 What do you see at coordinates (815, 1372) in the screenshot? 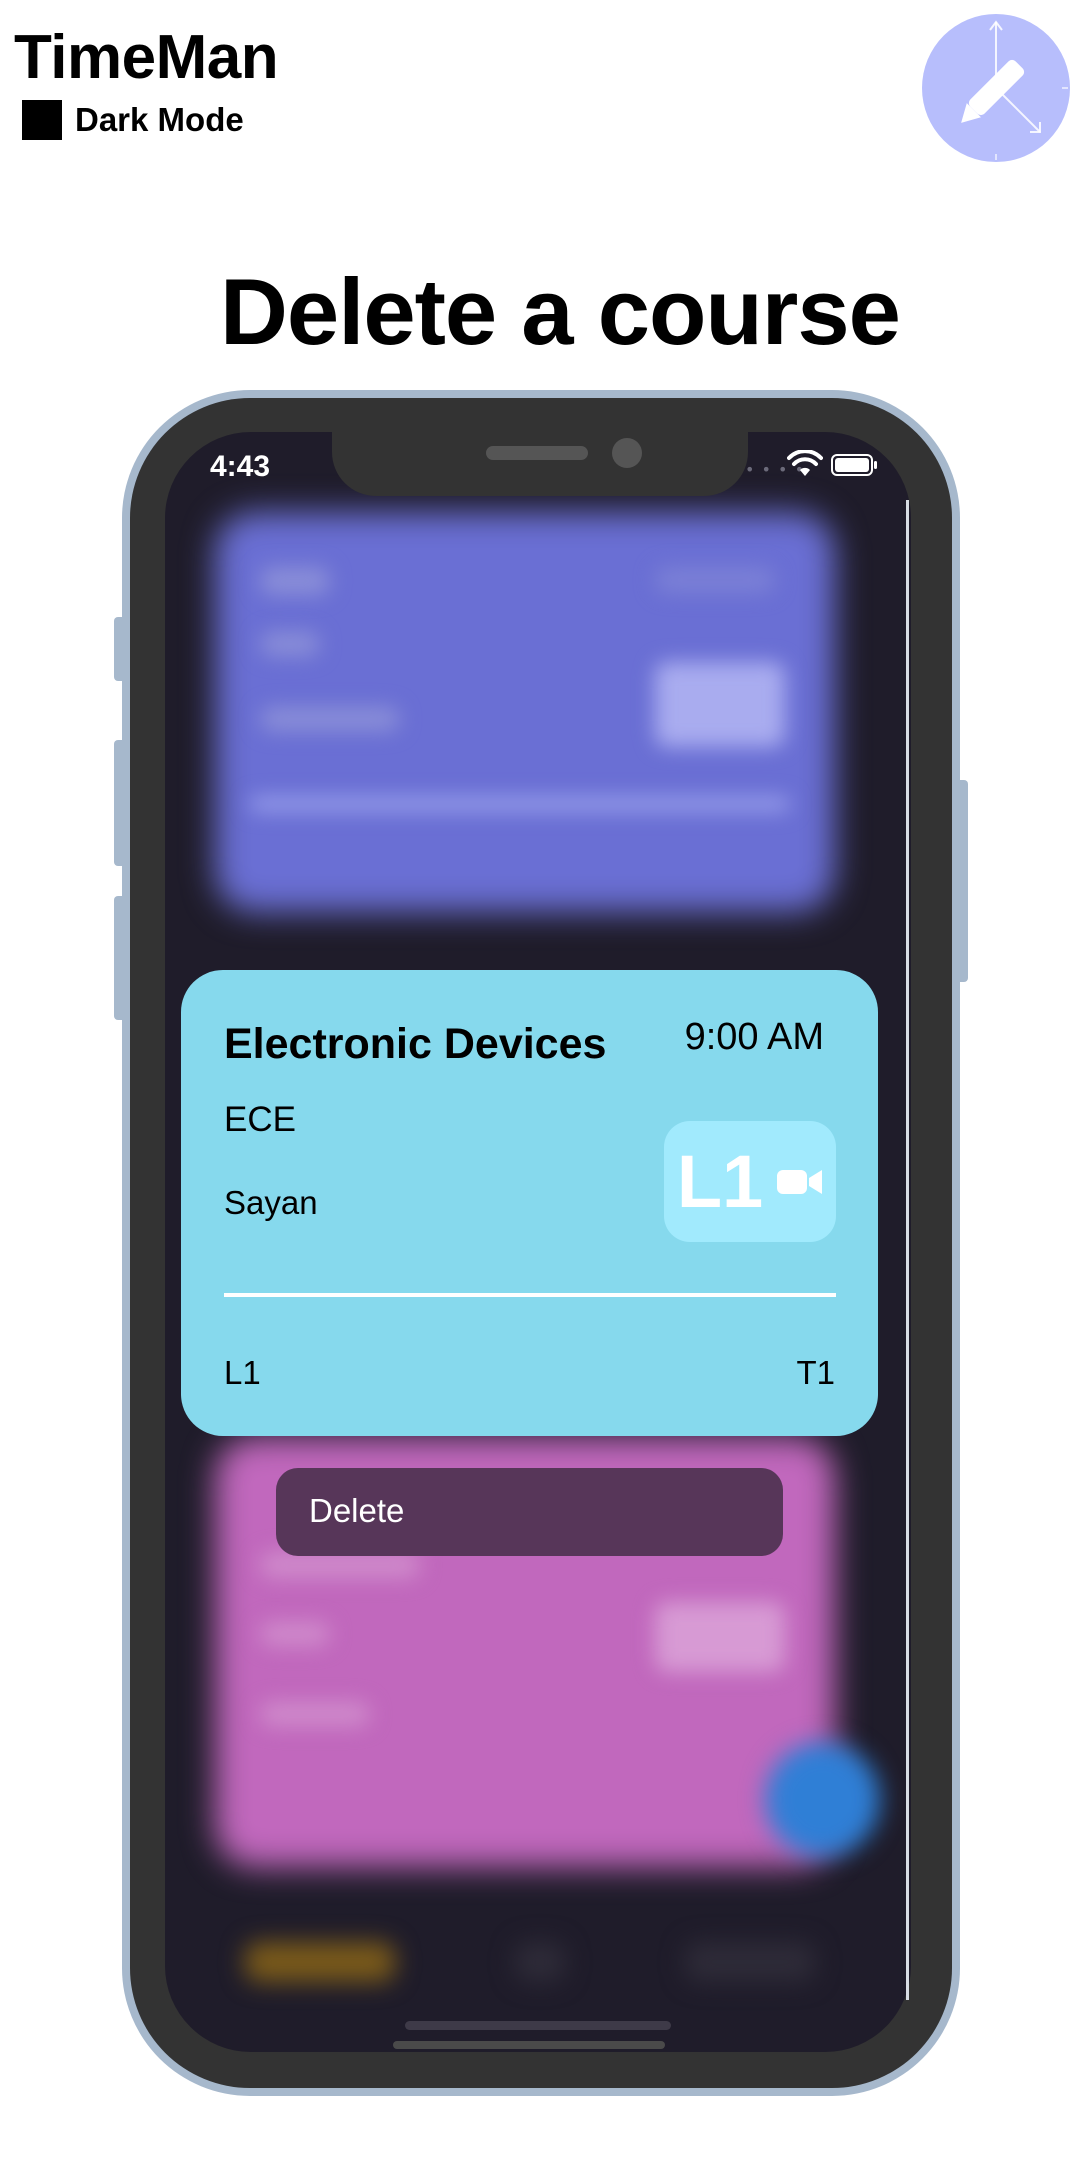
I see `course-footer-right: T1` at bounding box center [815, 1372].